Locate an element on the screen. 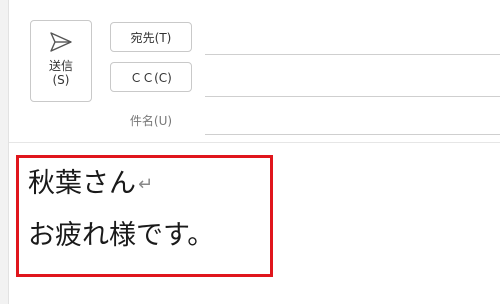 The width and height of the screenshot is (500, 304). subject-field is located at coordinates (352, 134).